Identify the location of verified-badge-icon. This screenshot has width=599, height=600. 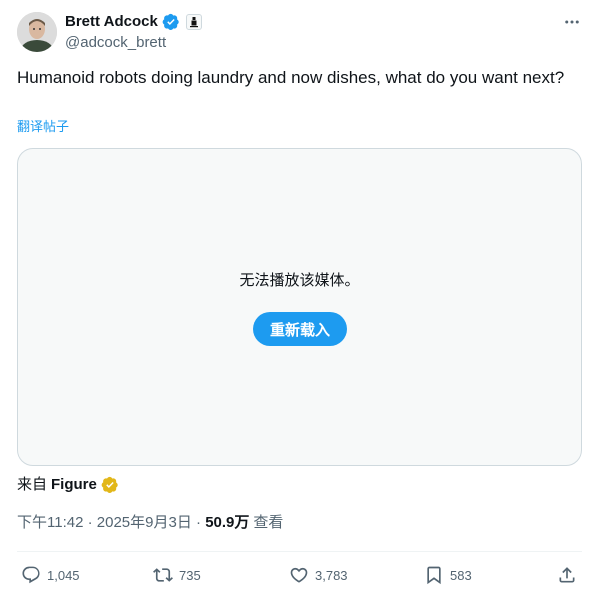
(171, 22).